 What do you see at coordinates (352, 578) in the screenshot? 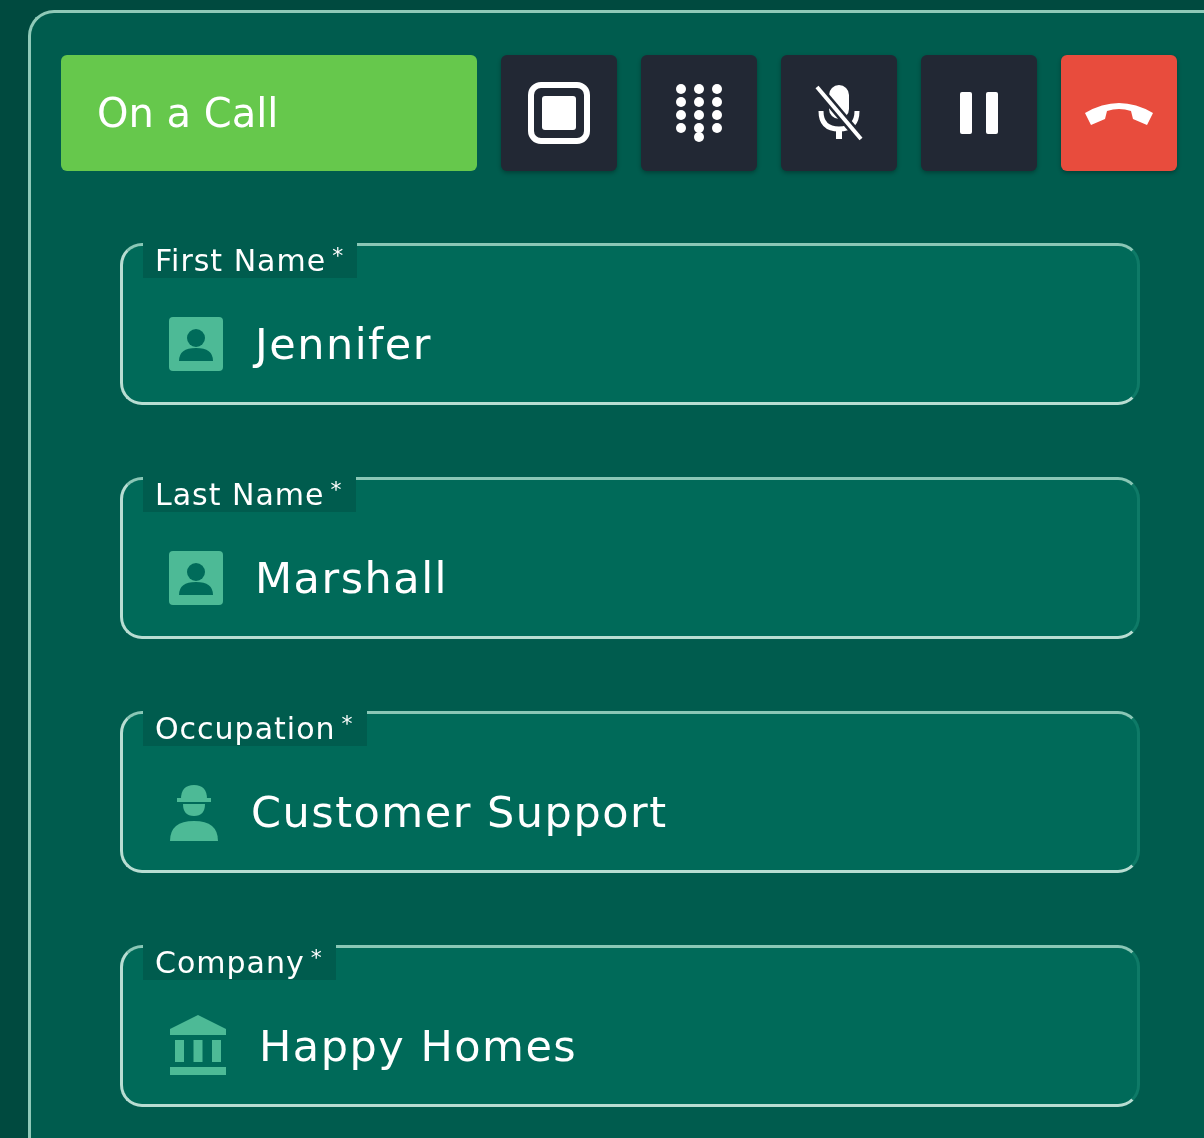
I see `field-value: Marshall` at bounding box center [352, 578].